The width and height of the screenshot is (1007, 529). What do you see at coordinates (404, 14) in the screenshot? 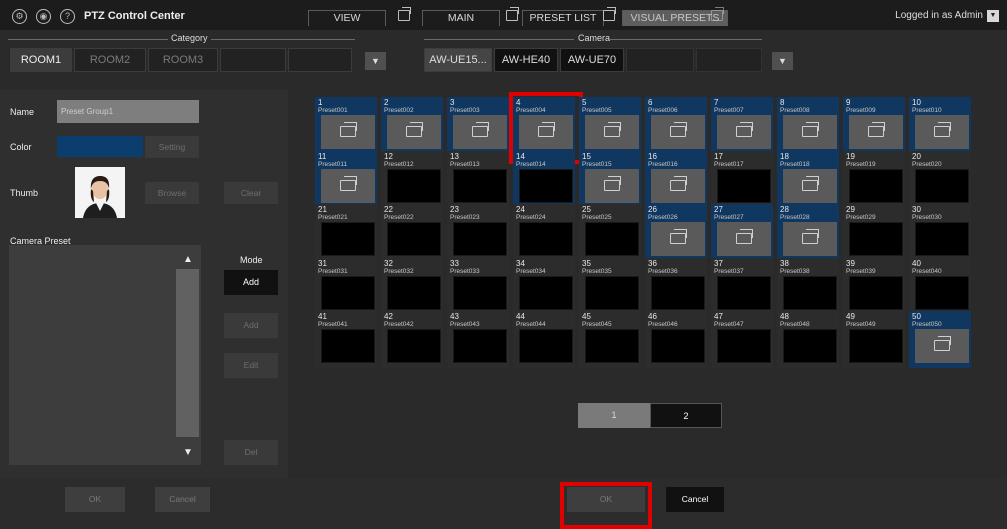
I see `popout-view-icon` at bounding box center [404, 14].